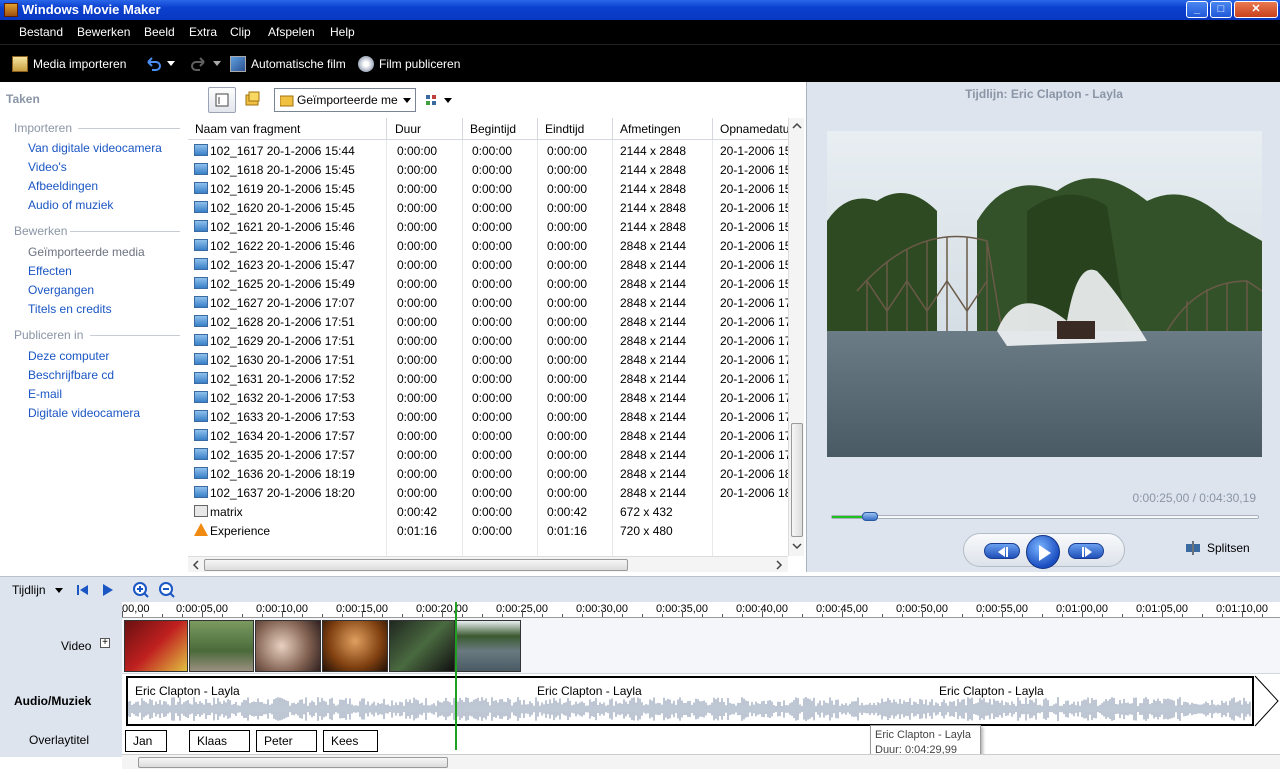 The width and height of the screenshot is (1280, 769). I want to click on overlay-title-clip: Jan, so click(146, 741).